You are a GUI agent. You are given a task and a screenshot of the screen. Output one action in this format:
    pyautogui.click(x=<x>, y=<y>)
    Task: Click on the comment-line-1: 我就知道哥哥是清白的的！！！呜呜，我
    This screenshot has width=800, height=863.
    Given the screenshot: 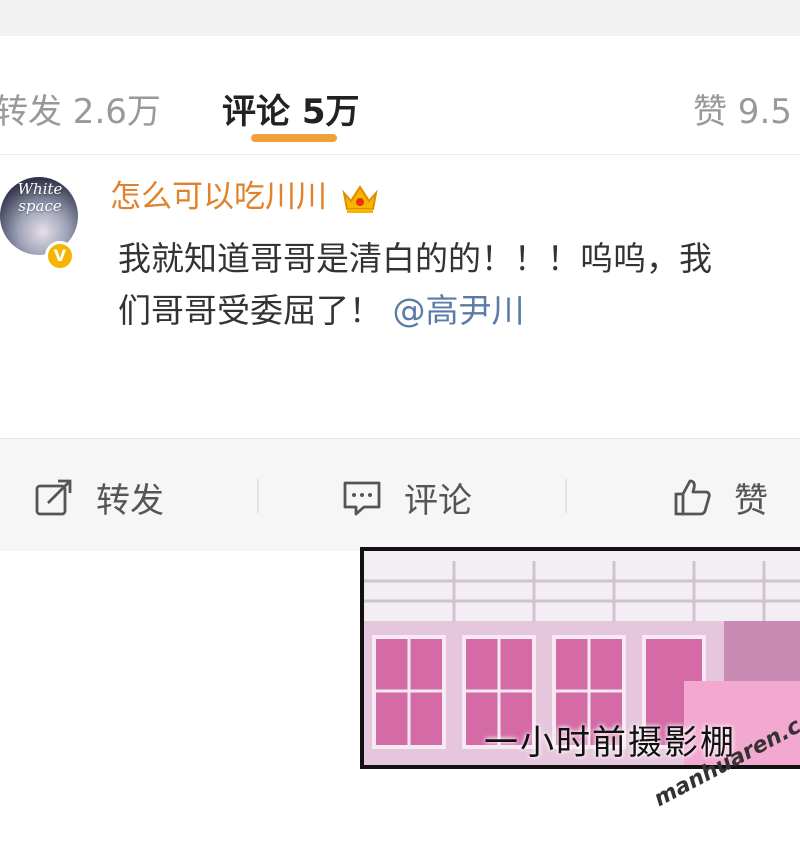 What is the action you would take?
    pyautogui.click(x=415, y=258)
    